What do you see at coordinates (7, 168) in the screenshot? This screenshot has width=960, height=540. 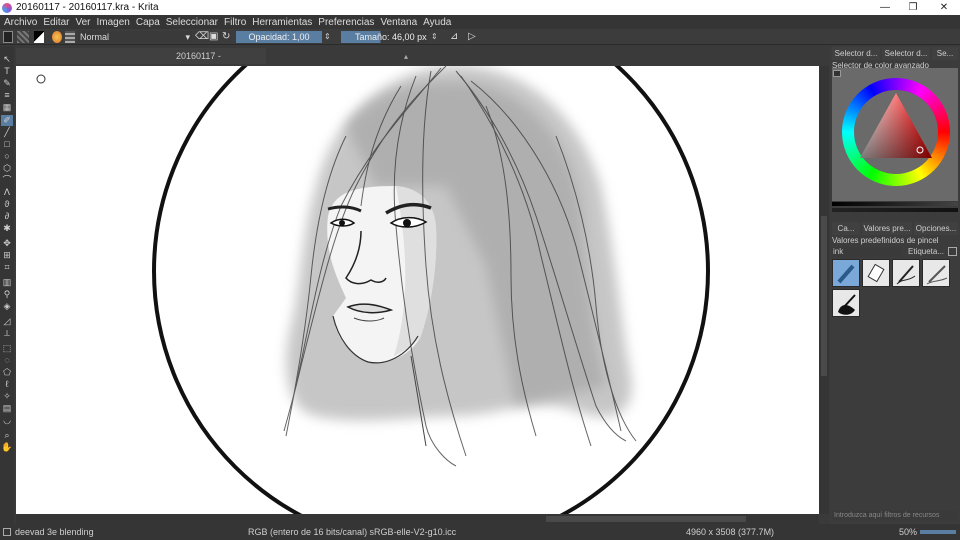 I see `polygon-icon: ⬡` at bounding box center [7, 168].